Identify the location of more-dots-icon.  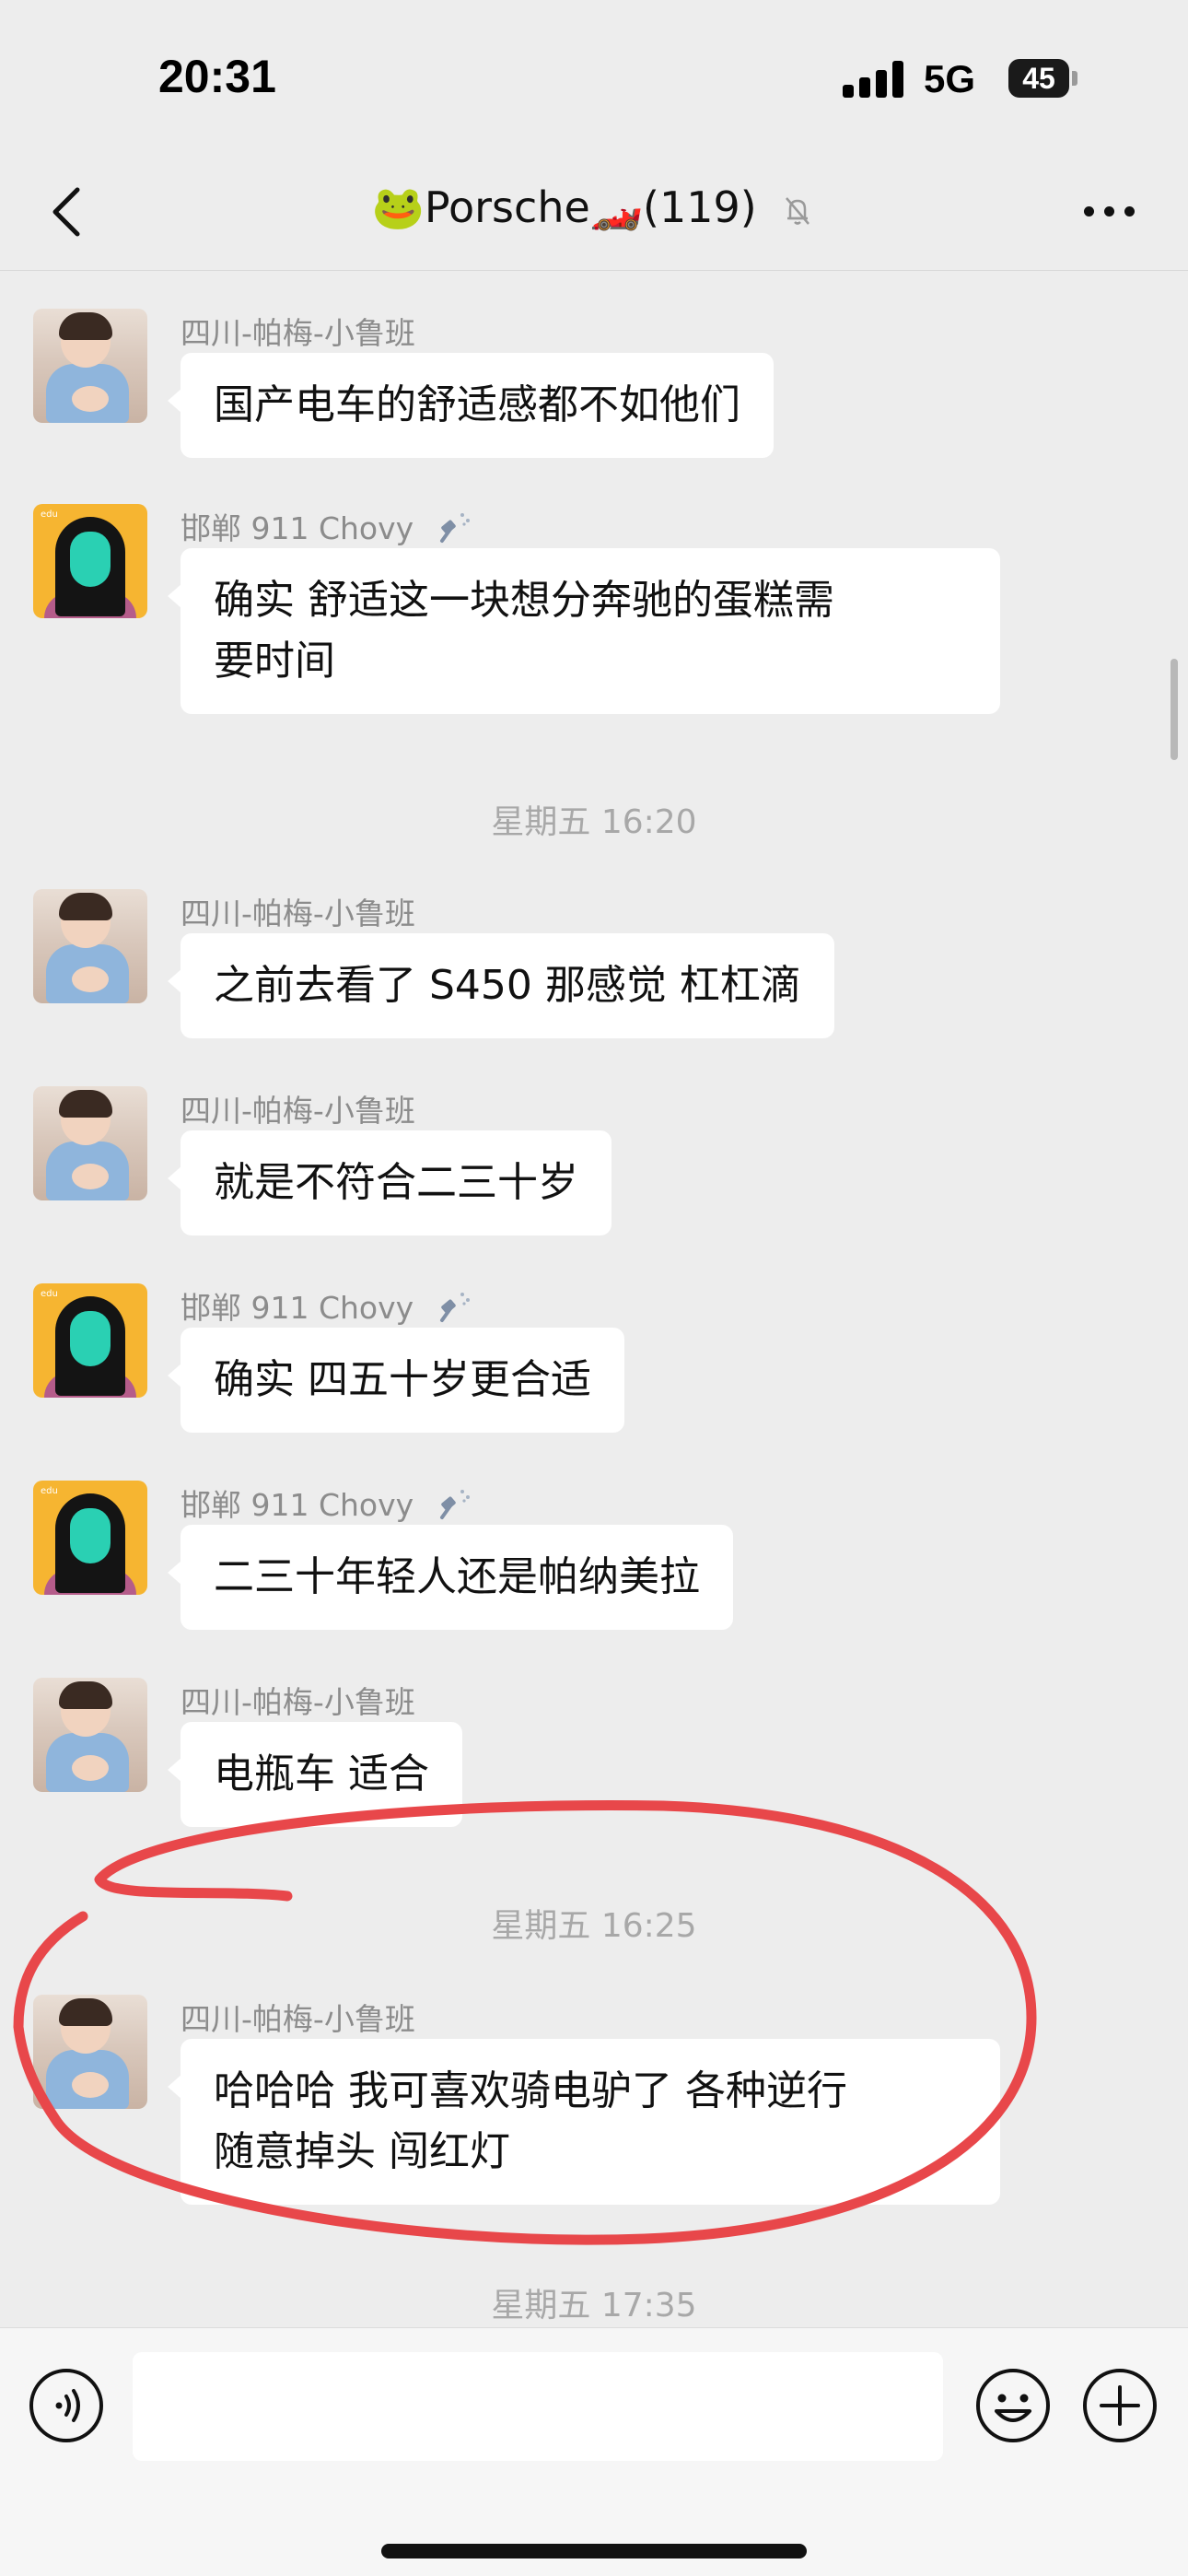
(1109, 212).